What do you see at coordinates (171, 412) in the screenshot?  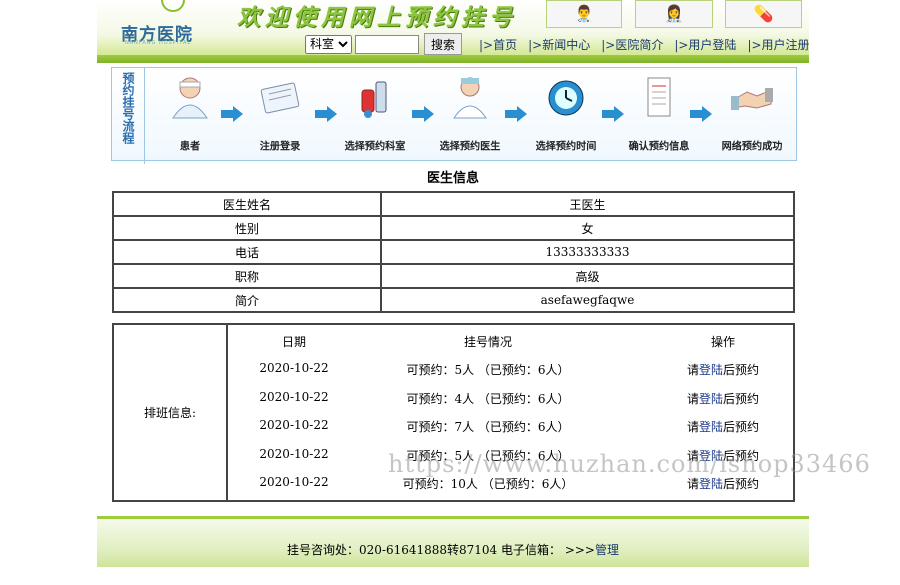 I see `schedule-label: 排班信息:` at bounding box center [171, 412].